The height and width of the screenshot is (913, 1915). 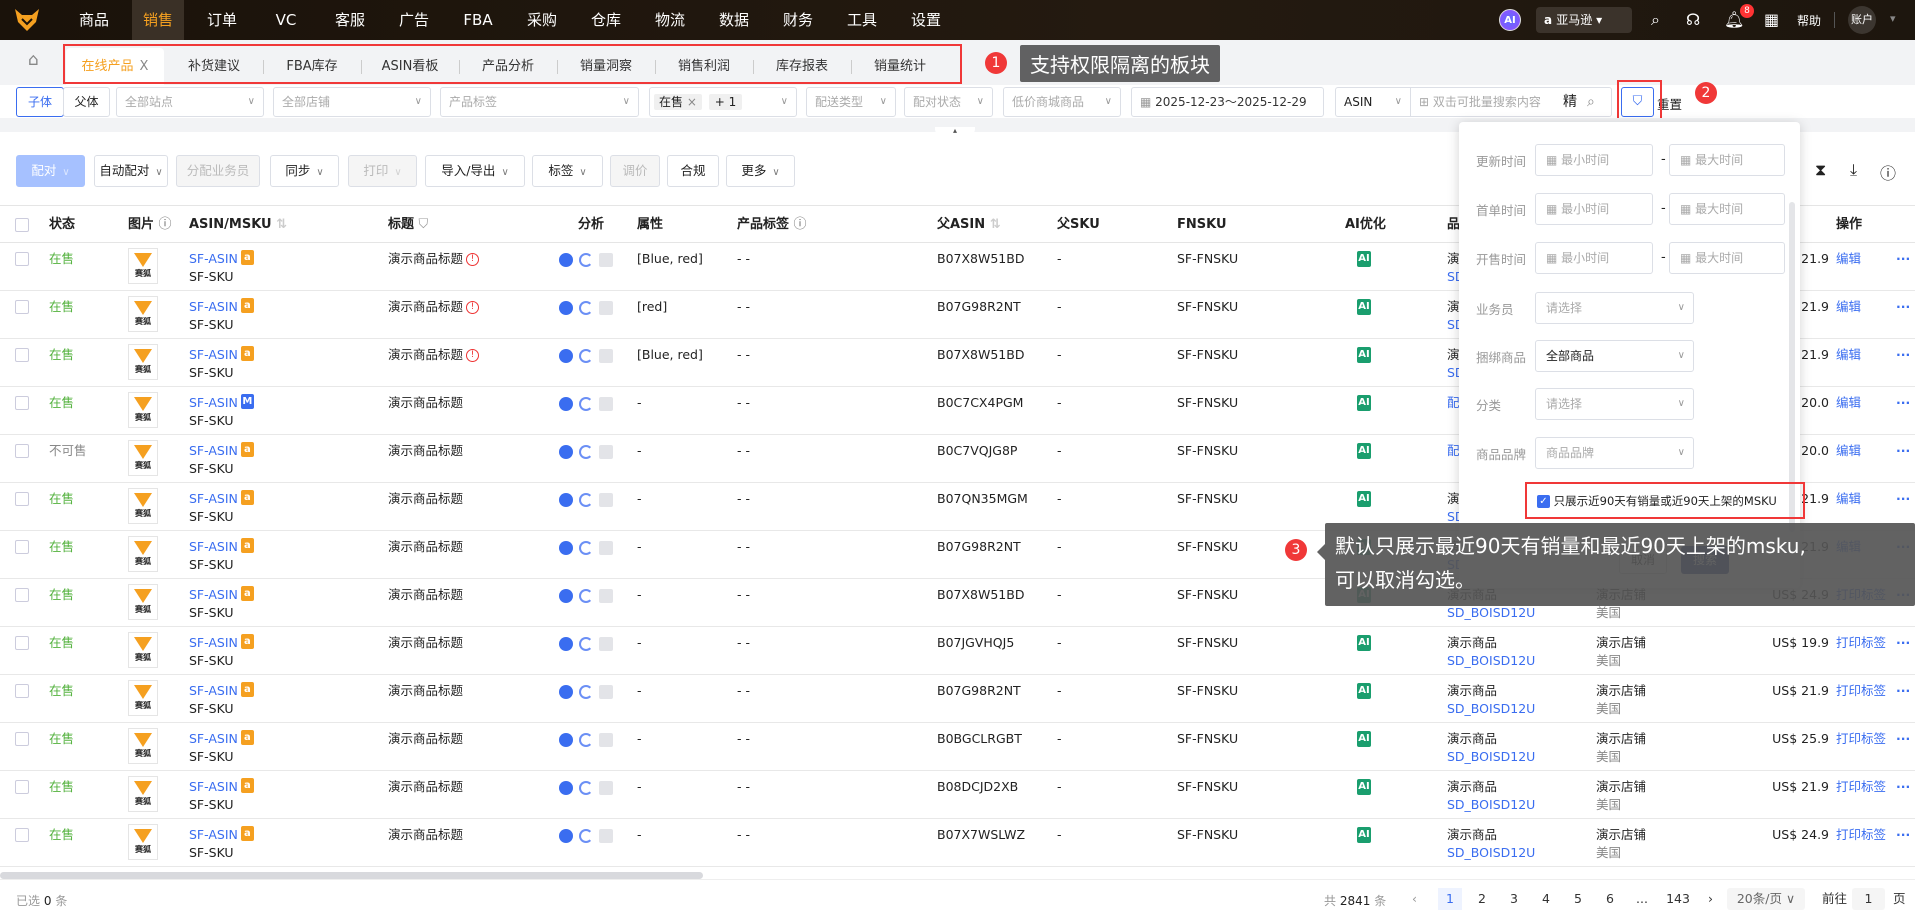 What do you see at coordinates (539, 102) in the screenshot?
I see `product-tag-select: 产品标签 ∨` at bounding box center [539, 102].